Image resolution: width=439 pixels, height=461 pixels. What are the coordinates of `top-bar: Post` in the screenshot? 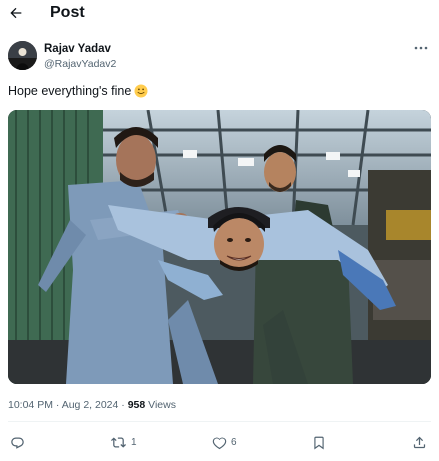 It's located at (219, 13).